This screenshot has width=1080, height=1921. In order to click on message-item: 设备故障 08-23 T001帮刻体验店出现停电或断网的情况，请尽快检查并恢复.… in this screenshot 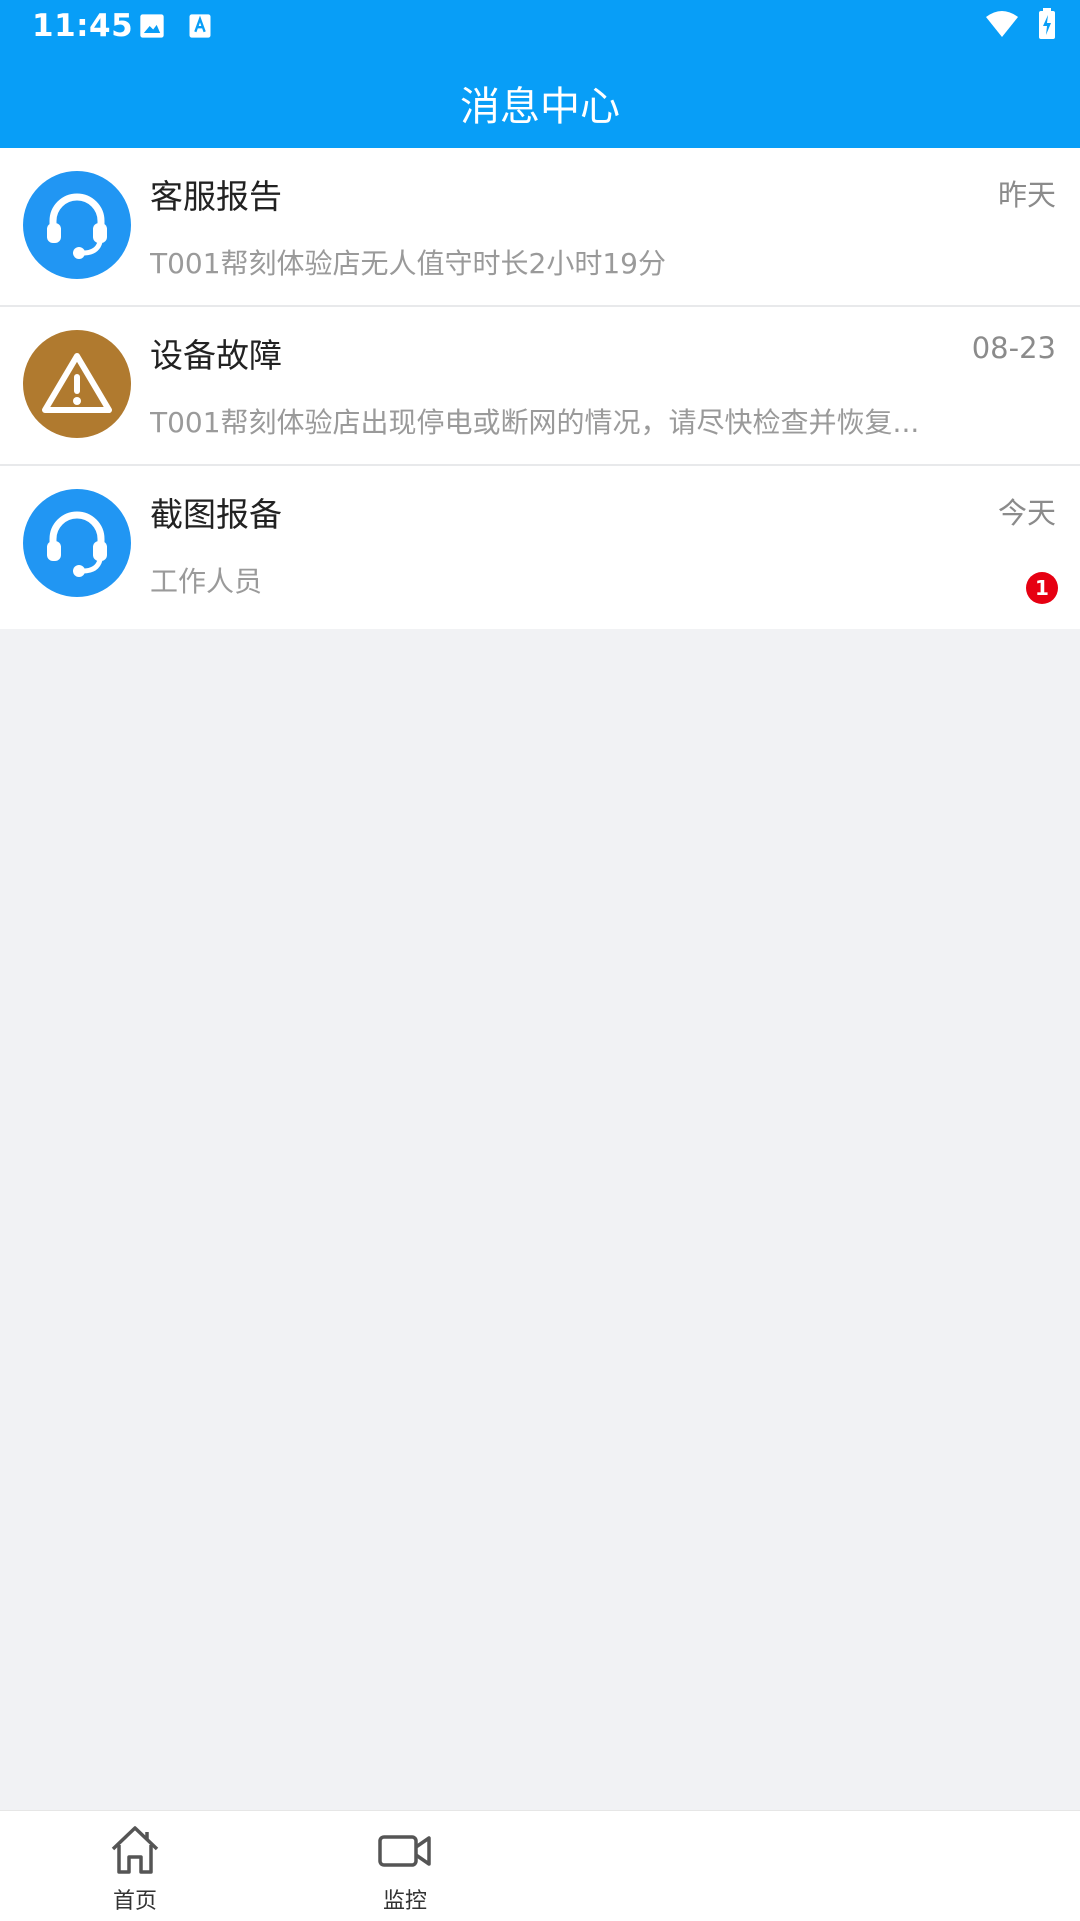, I will do `click(540, 386)`.